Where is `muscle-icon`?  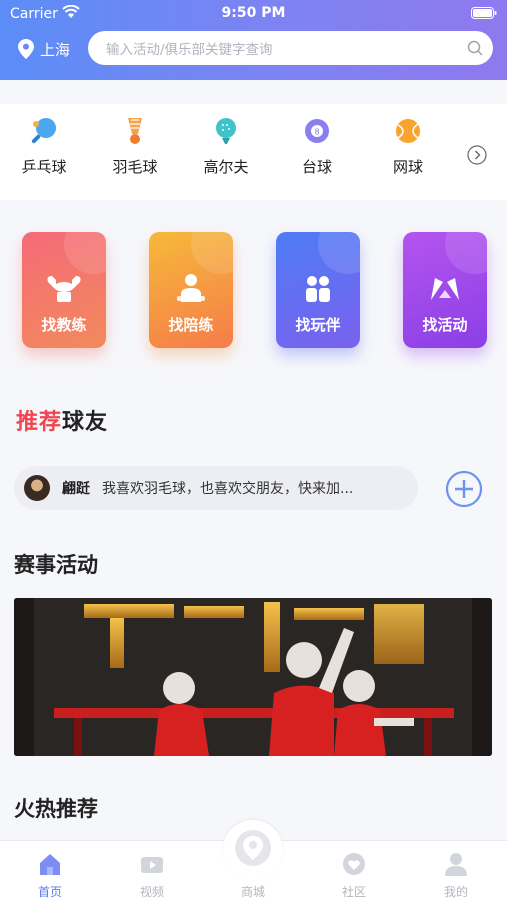
muscle-icon is located at coordinates (64, 289).